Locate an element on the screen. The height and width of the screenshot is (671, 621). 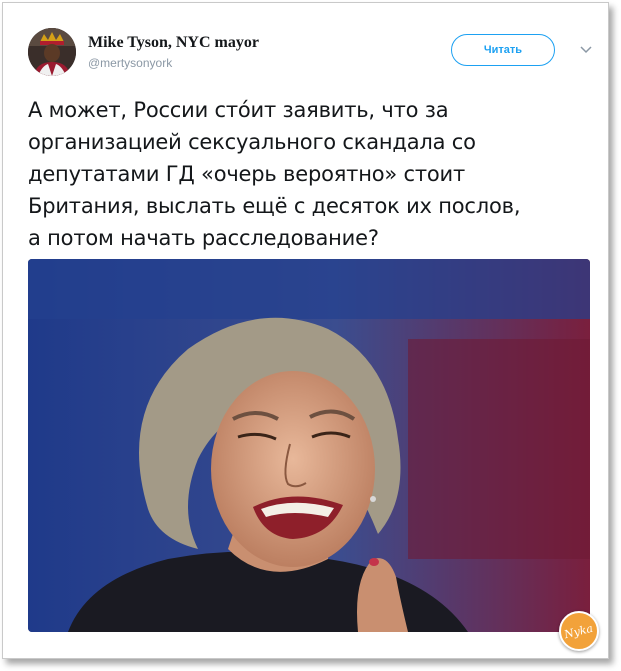
follow-button: Читать is located at coordinates (503, 50).